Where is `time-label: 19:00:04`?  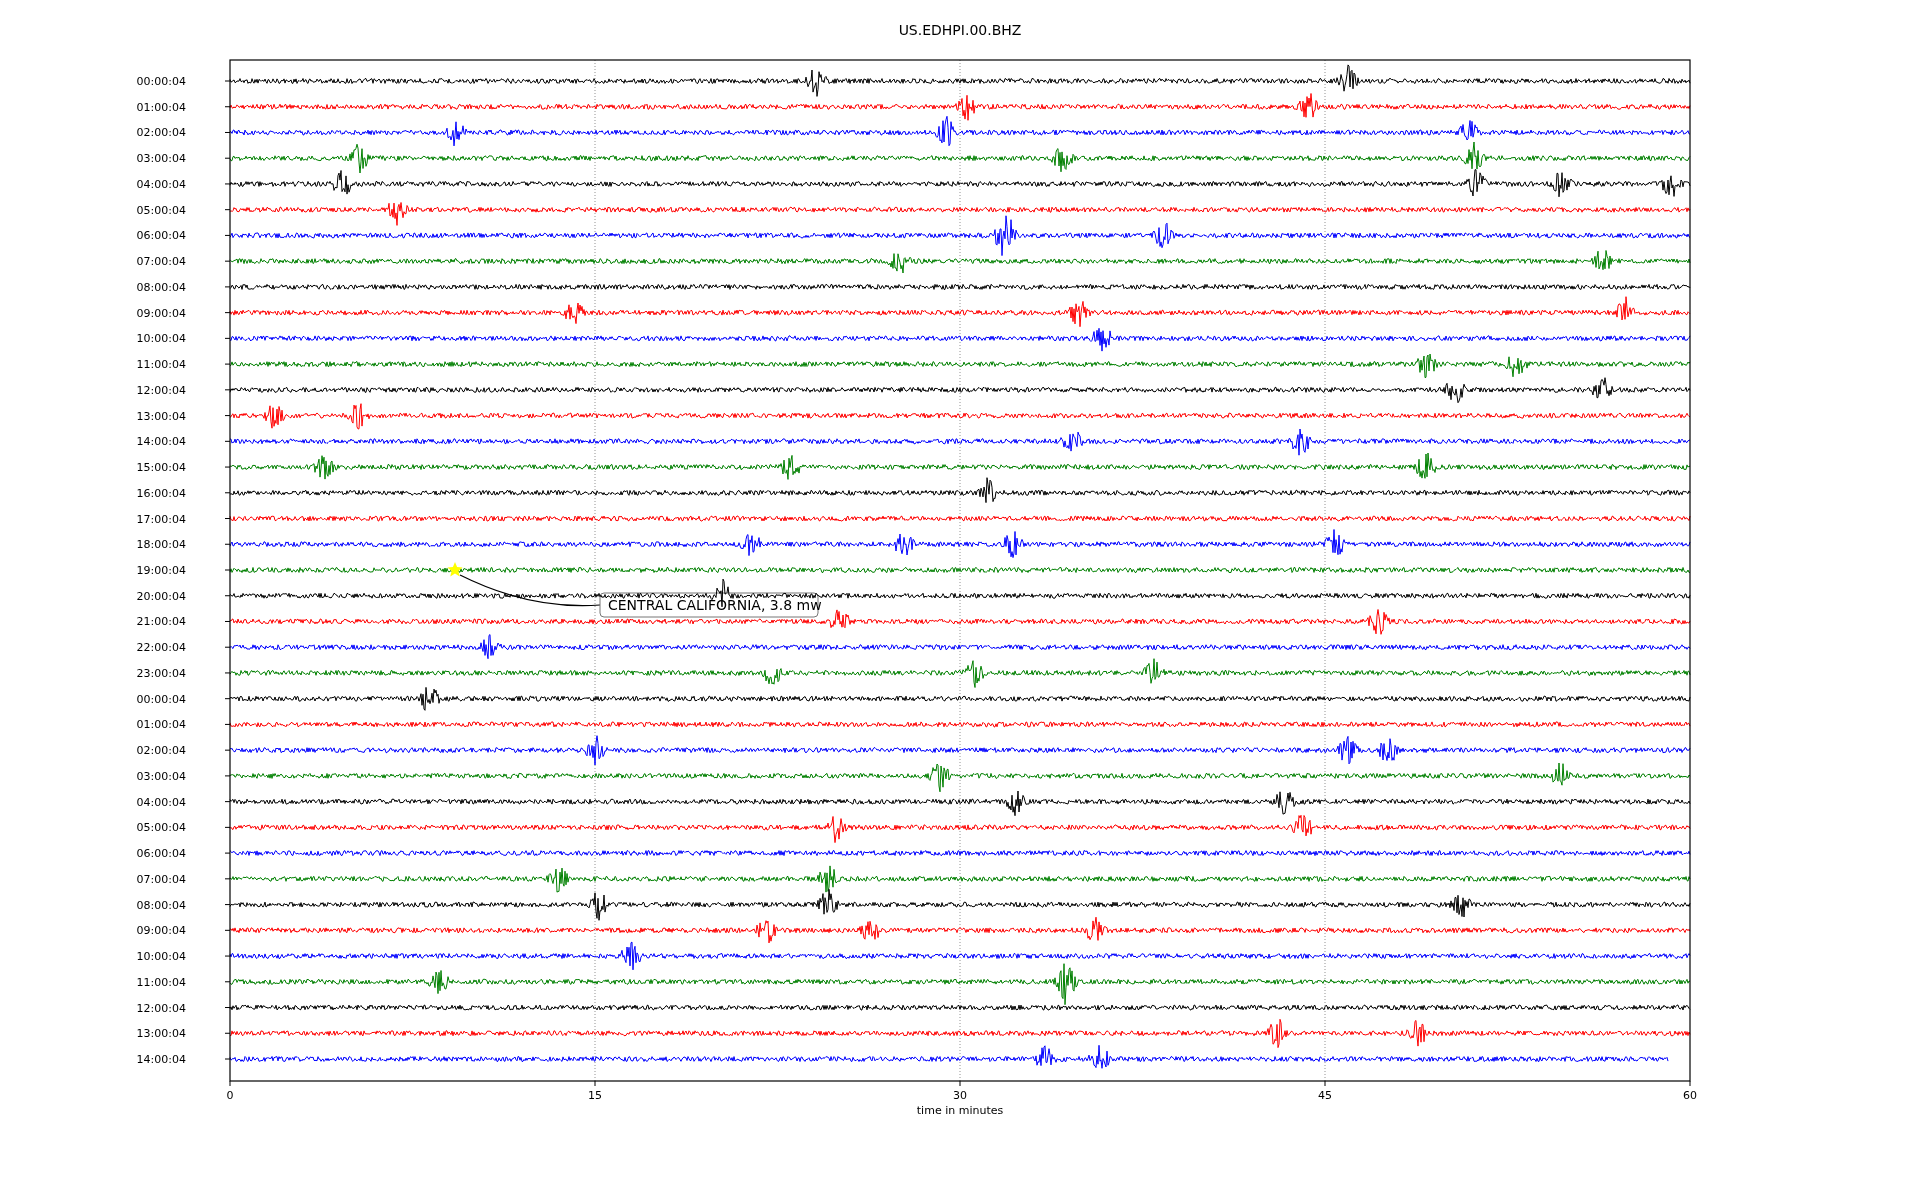
time-label: 19:00:04 is located at coordinates (161, 570).